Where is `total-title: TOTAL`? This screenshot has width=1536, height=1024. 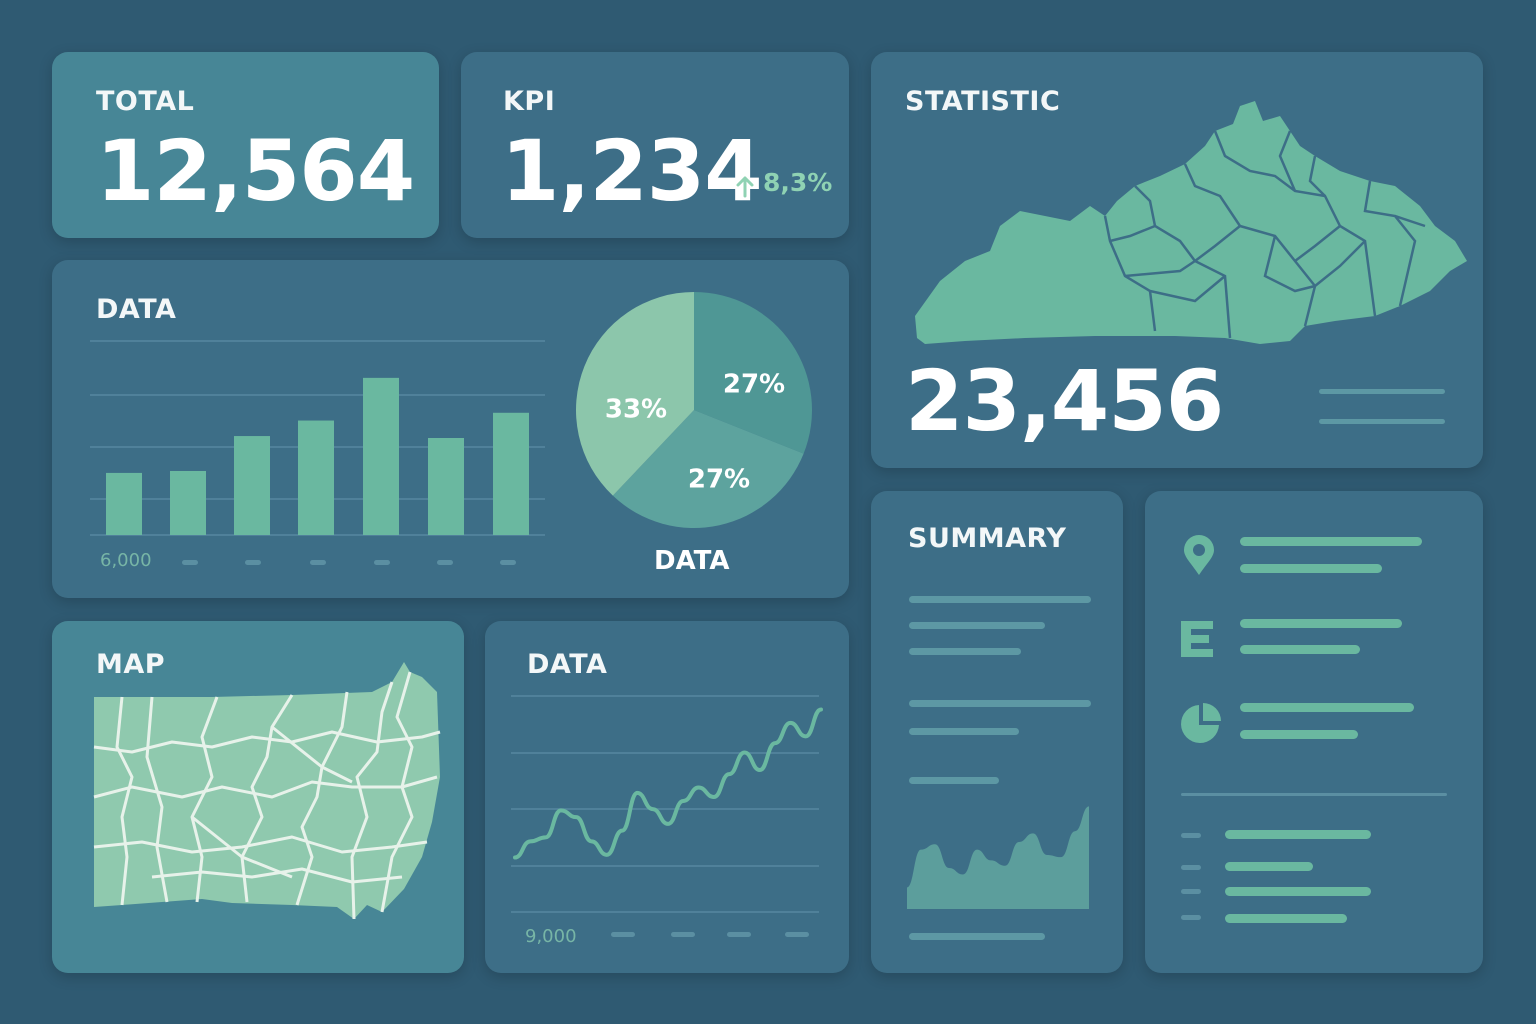
total-title: TOTAL is located at coordinates (145, 101).